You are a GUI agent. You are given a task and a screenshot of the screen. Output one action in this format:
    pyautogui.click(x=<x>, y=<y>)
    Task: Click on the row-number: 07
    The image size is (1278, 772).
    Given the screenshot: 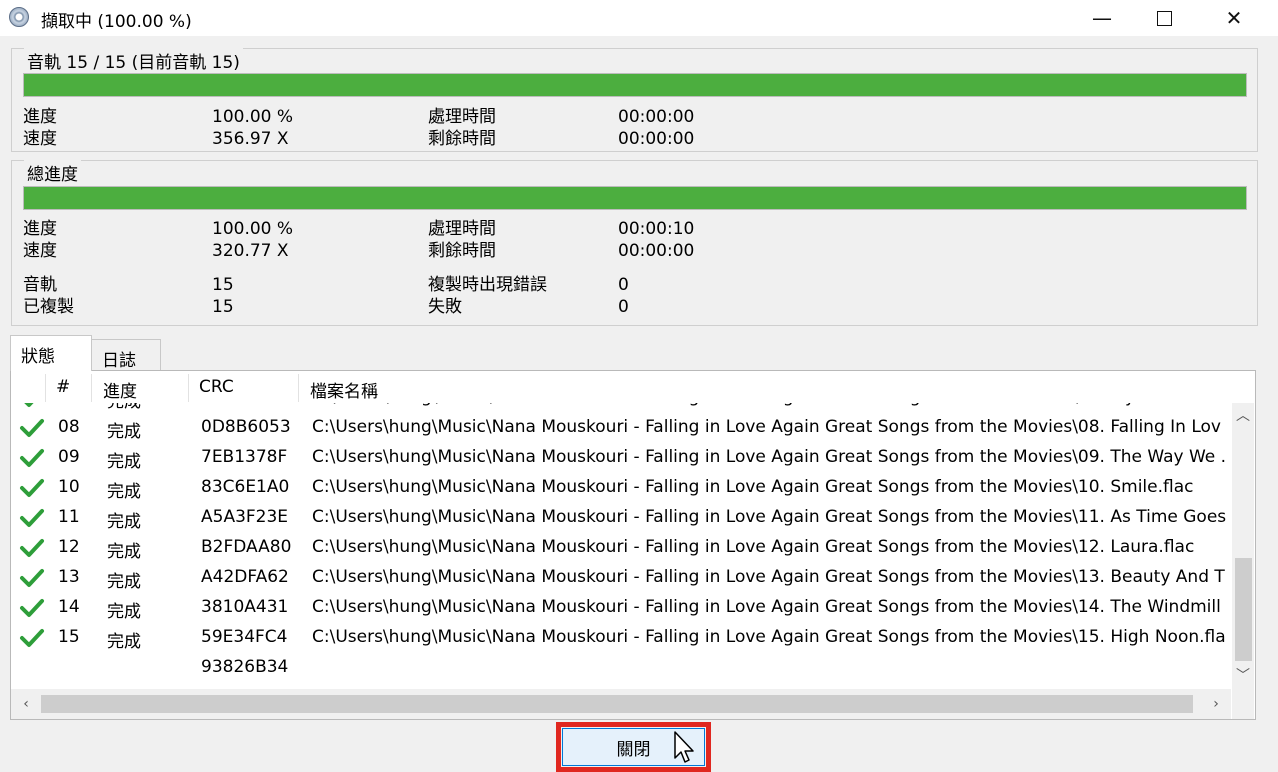 What is the action you would take?
    pyautogui.click(x=69, y=405)
    